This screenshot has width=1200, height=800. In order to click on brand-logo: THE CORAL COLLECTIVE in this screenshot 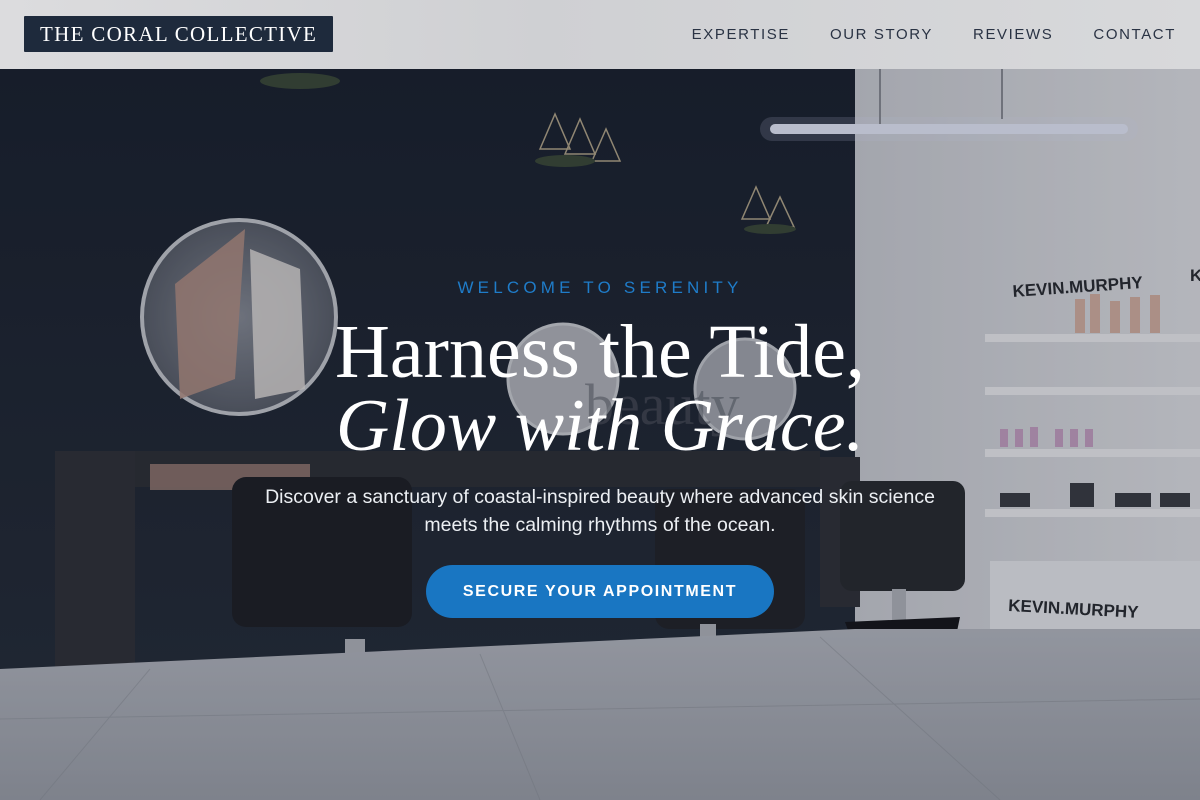, I will do `click(179, 34)`.